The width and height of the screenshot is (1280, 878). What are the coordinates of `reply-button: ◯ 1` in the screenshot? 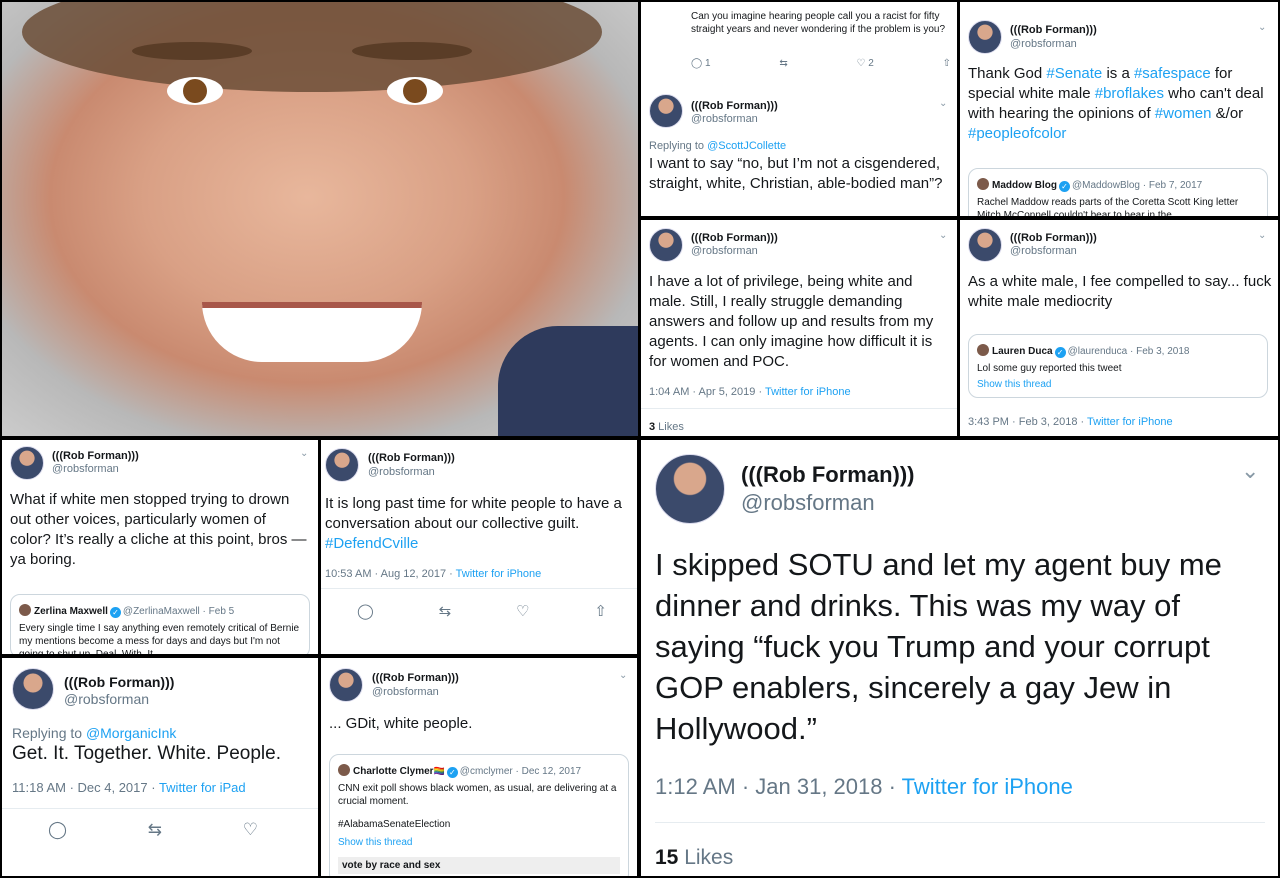 It's located at (701, 63).